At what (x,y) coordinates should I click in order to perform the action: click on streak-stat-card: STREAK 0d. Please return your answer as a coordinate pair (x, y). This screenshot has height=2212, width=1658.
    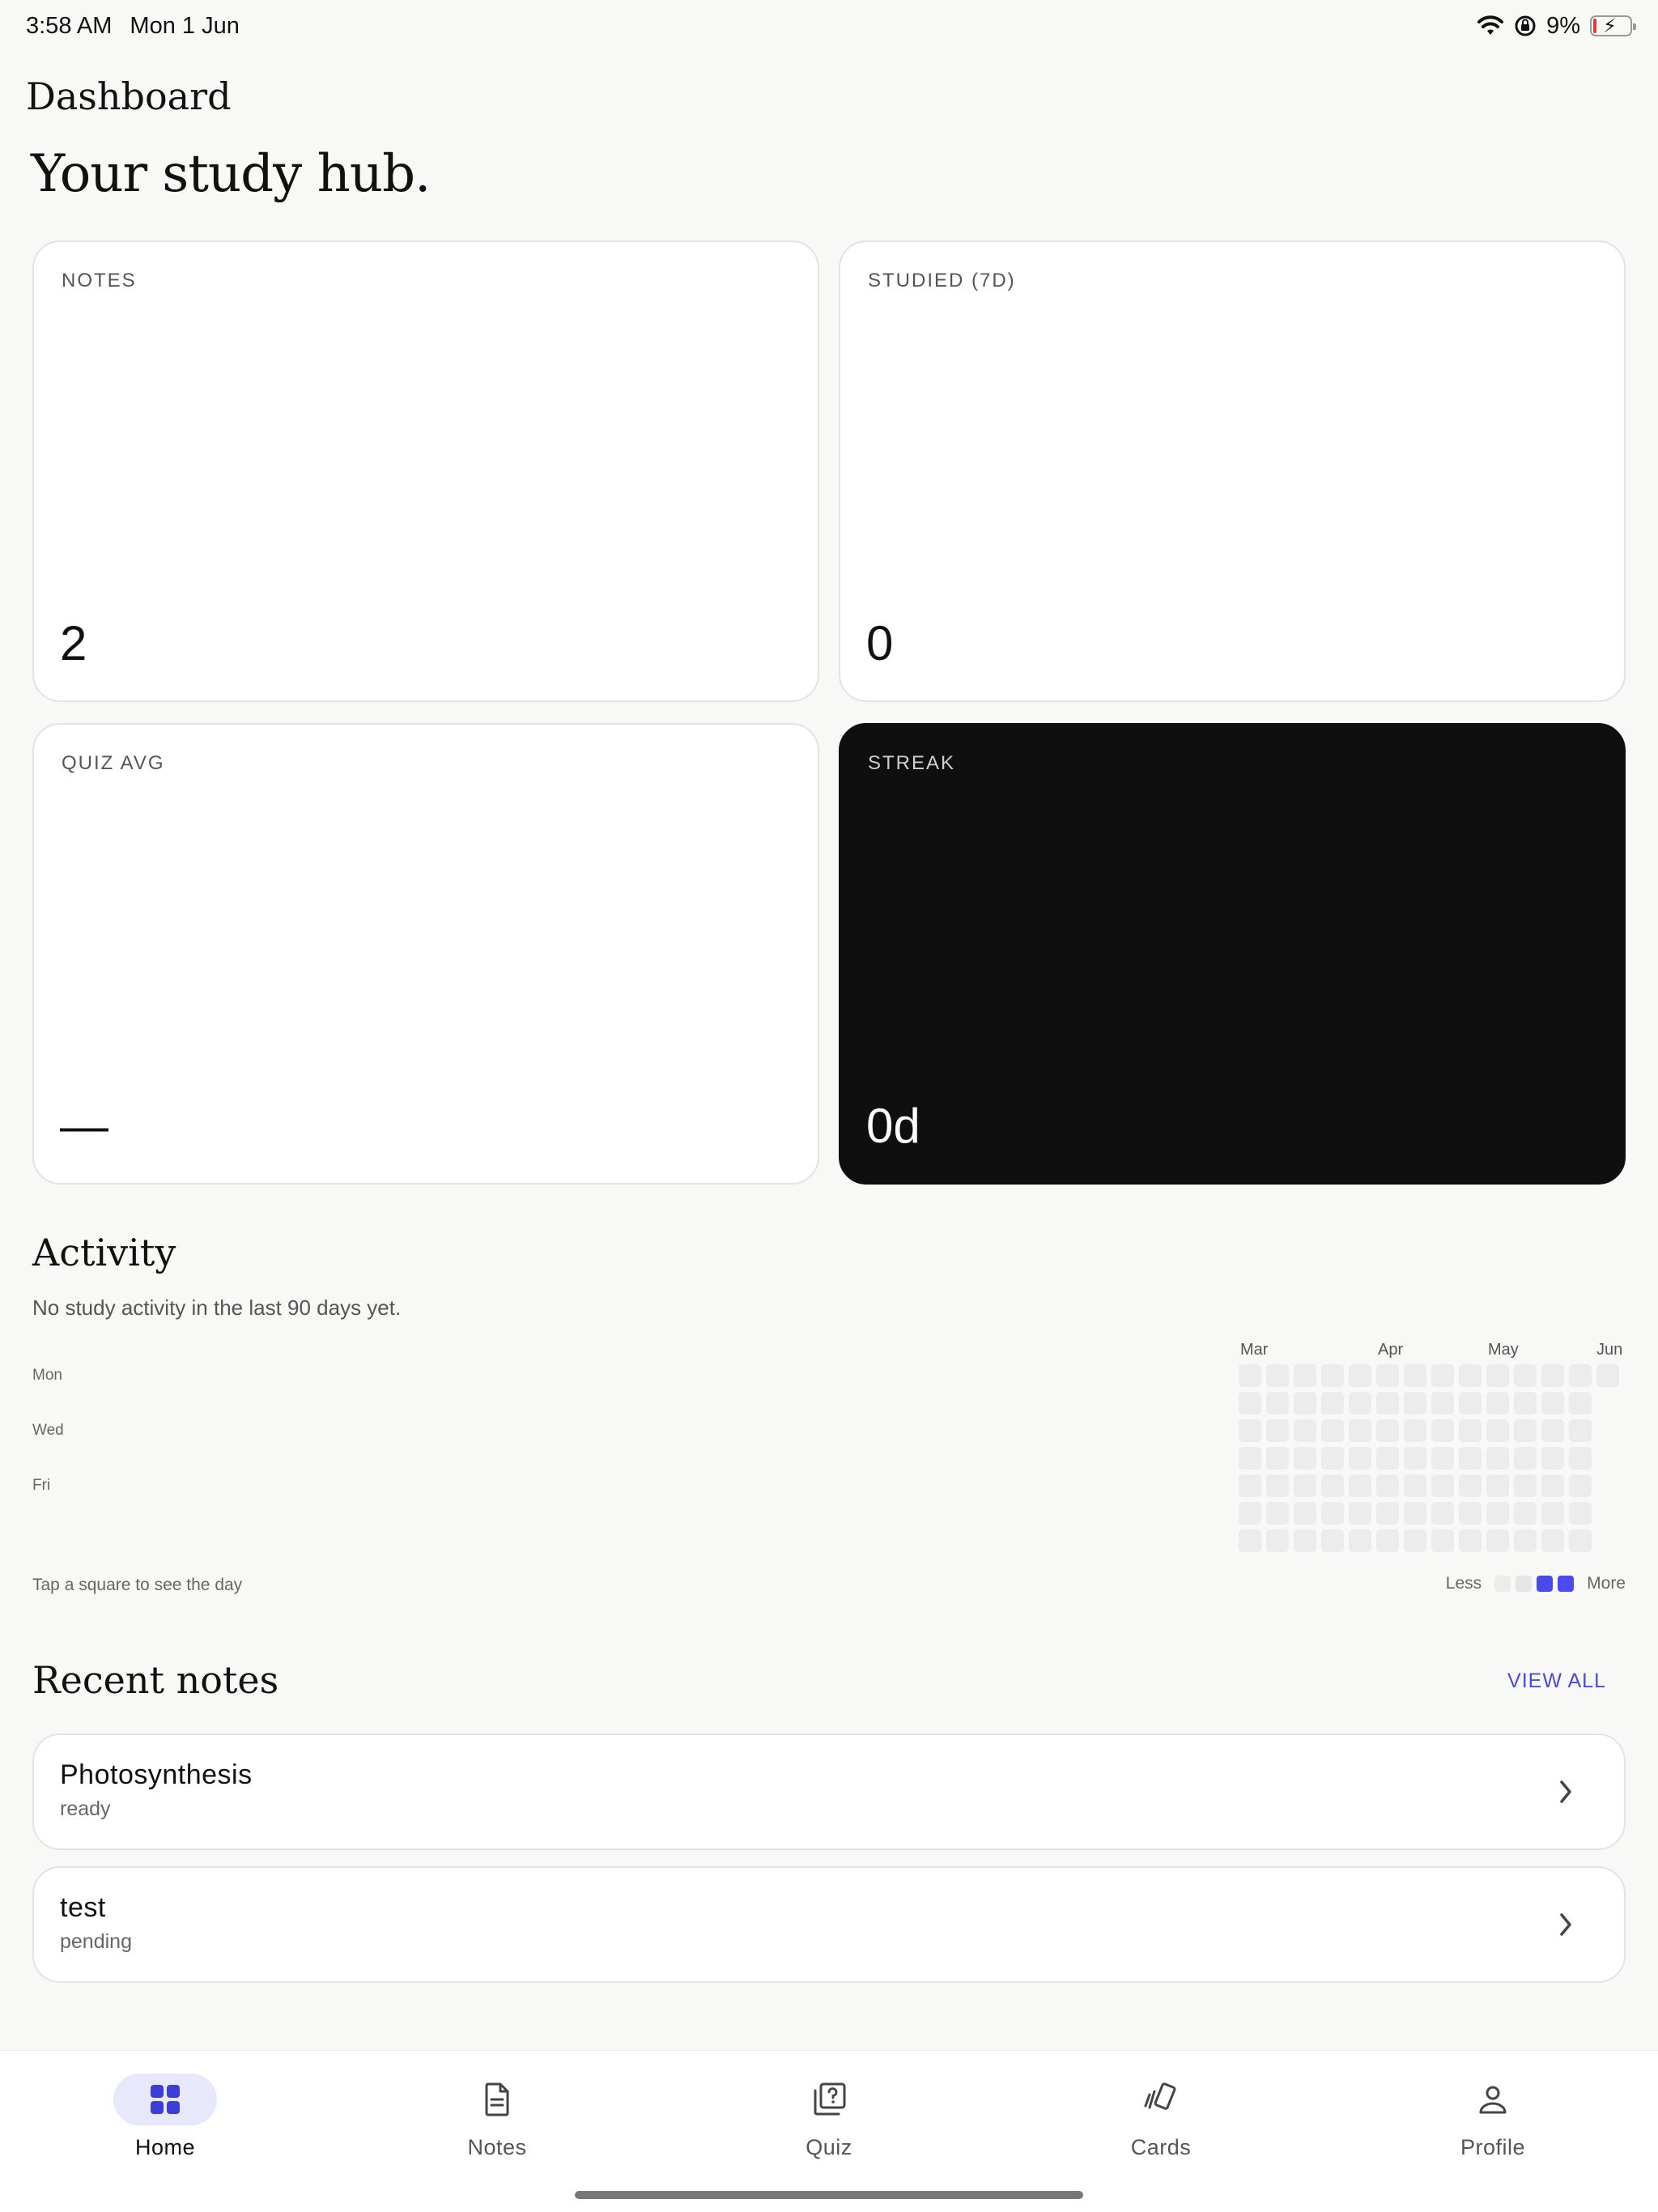
    Looking at the image, I should click on (1232, 954).